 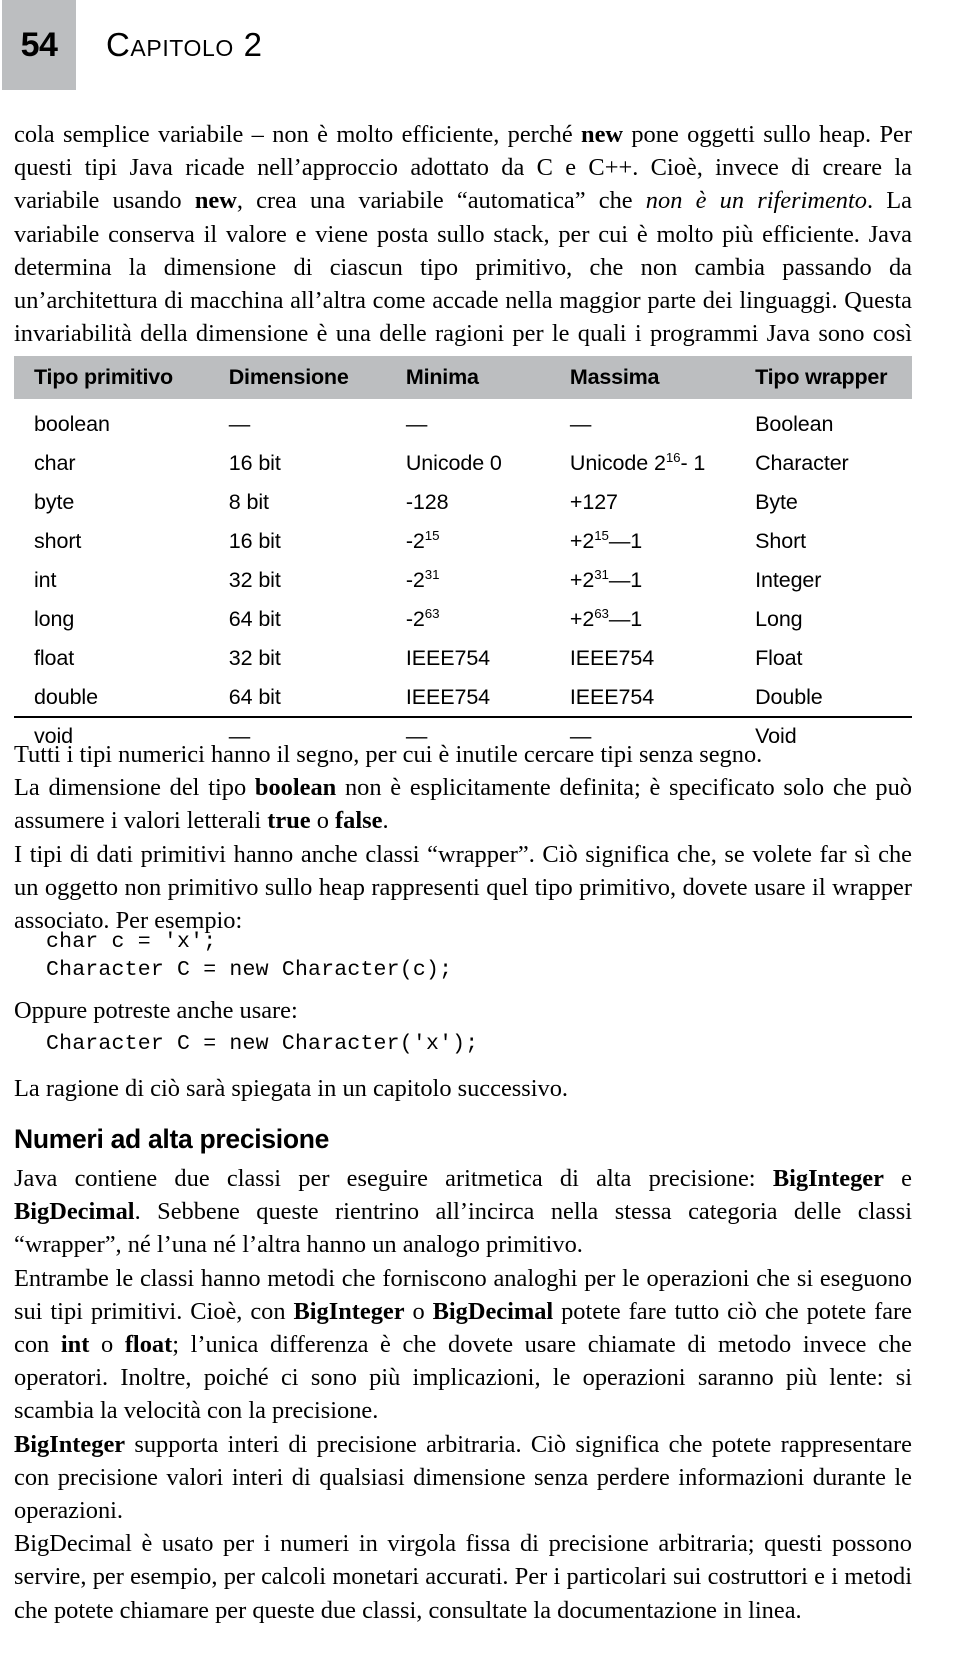 I want to click on emphasis-riferimento: non è un riferimento, so click(x=756, y=201).